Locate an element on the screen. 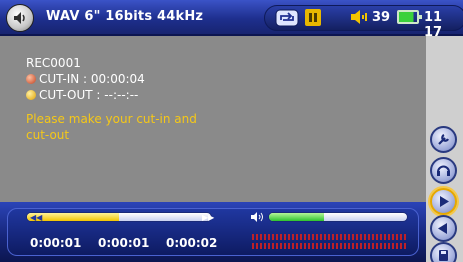 The height and width of the screenshot is (262, 463). settings-button is located at coordinates (443, 139).